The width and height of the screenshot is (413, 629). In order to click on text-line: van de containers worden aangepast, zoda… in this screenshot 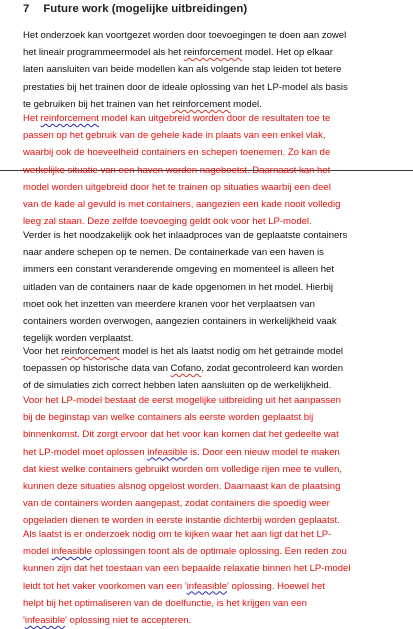, I will do `click(209, 503)`.